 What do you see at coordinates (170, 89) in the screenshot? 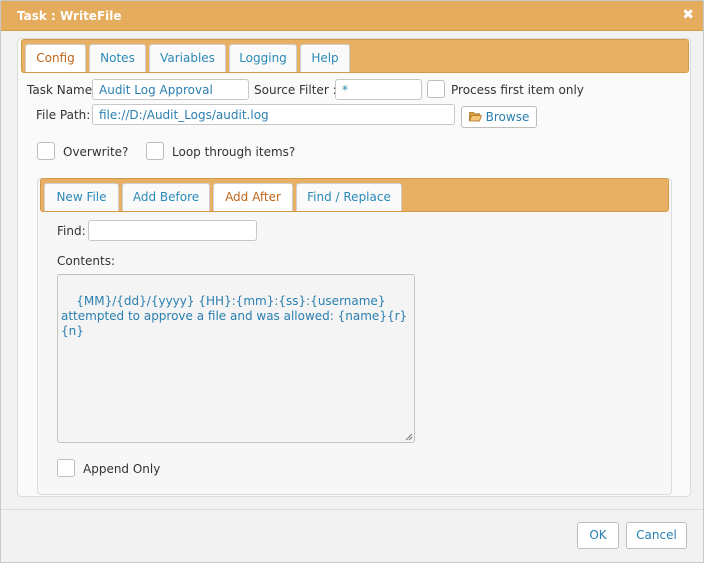
I see `task-name-input: Audit Log Approval` at bounding box center [170, 89].